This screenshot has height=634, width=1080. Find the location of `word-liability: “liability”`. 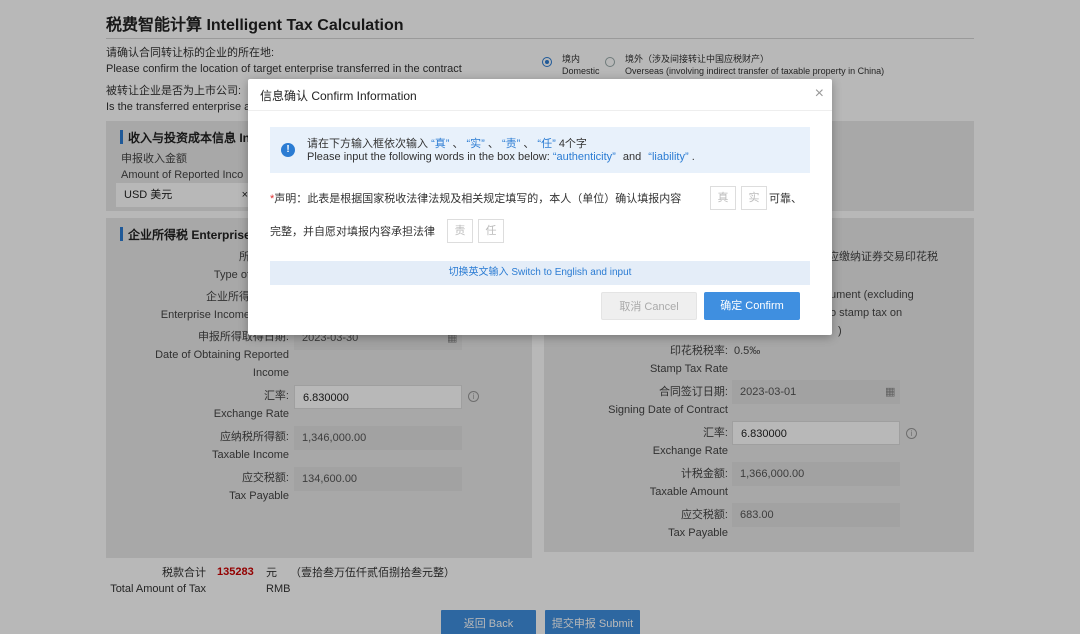

word-liability: “liability” is located at coordinates (668, 157).